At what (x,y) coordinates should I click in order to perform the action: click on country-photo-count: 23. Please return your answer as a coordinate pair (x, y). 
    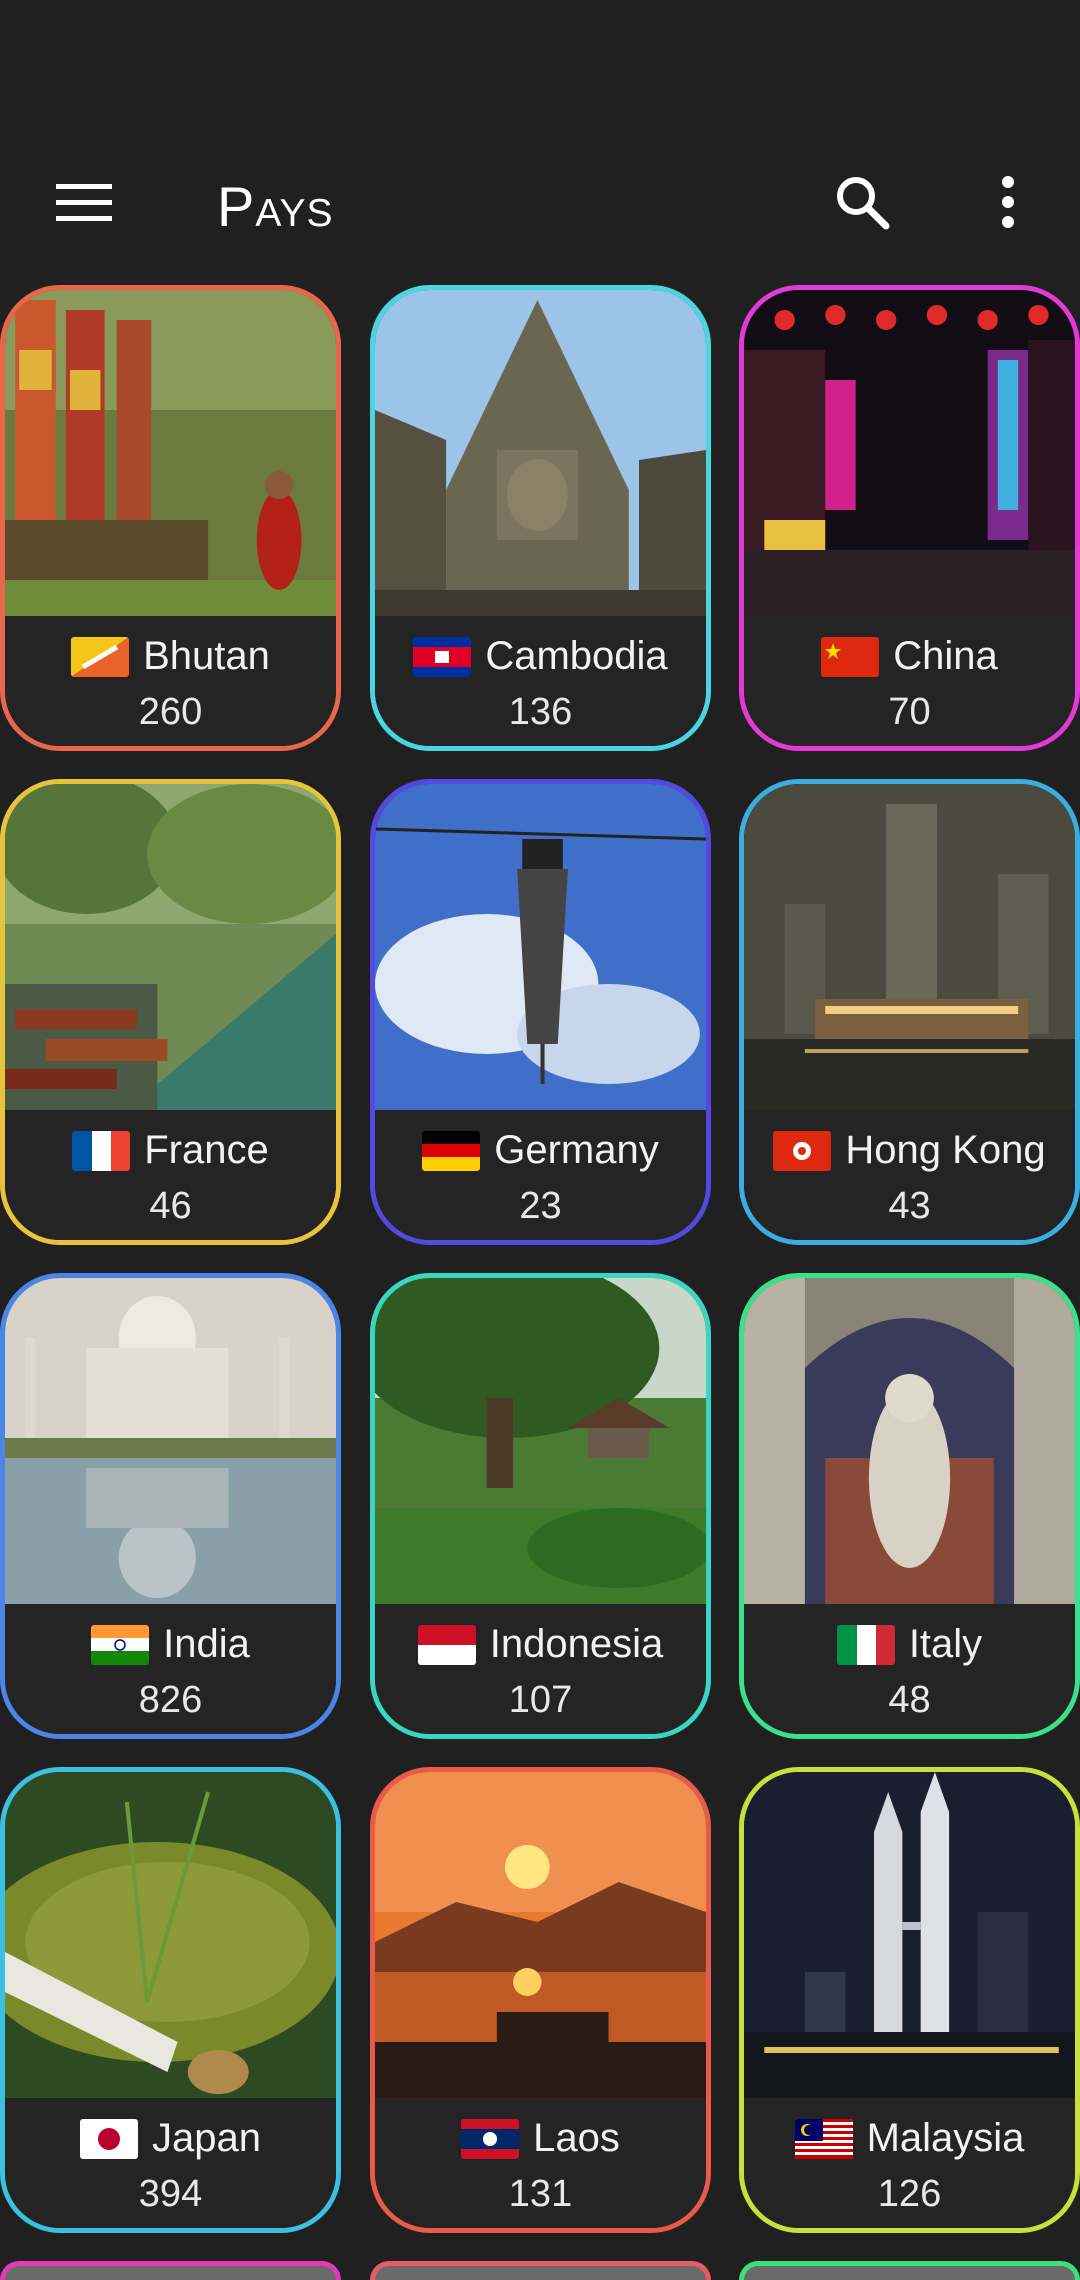
    Looking at the image, I should click on (540, 1206).